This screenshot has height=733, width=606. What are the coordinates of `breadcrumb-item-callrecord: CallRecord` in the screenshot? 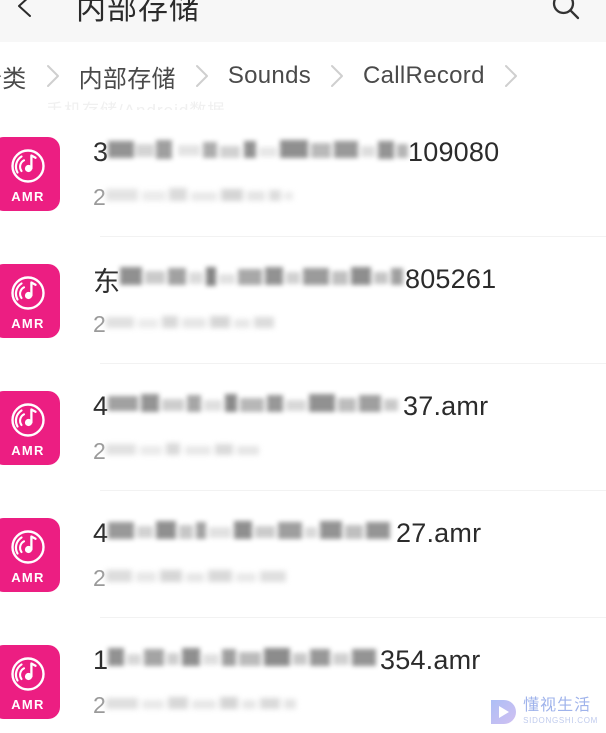 It's located at (424, 76).